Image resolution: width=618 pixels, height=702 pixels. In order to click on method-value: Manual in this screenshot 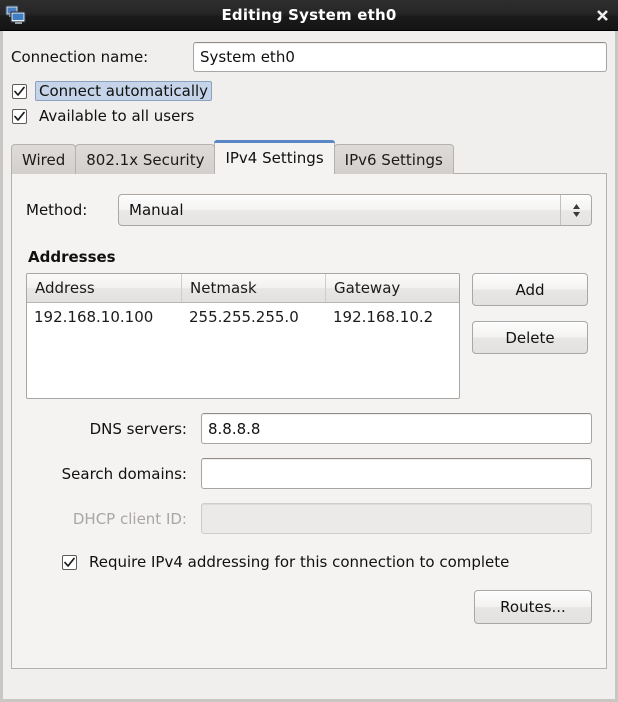, I will do `click(156, 210)`.